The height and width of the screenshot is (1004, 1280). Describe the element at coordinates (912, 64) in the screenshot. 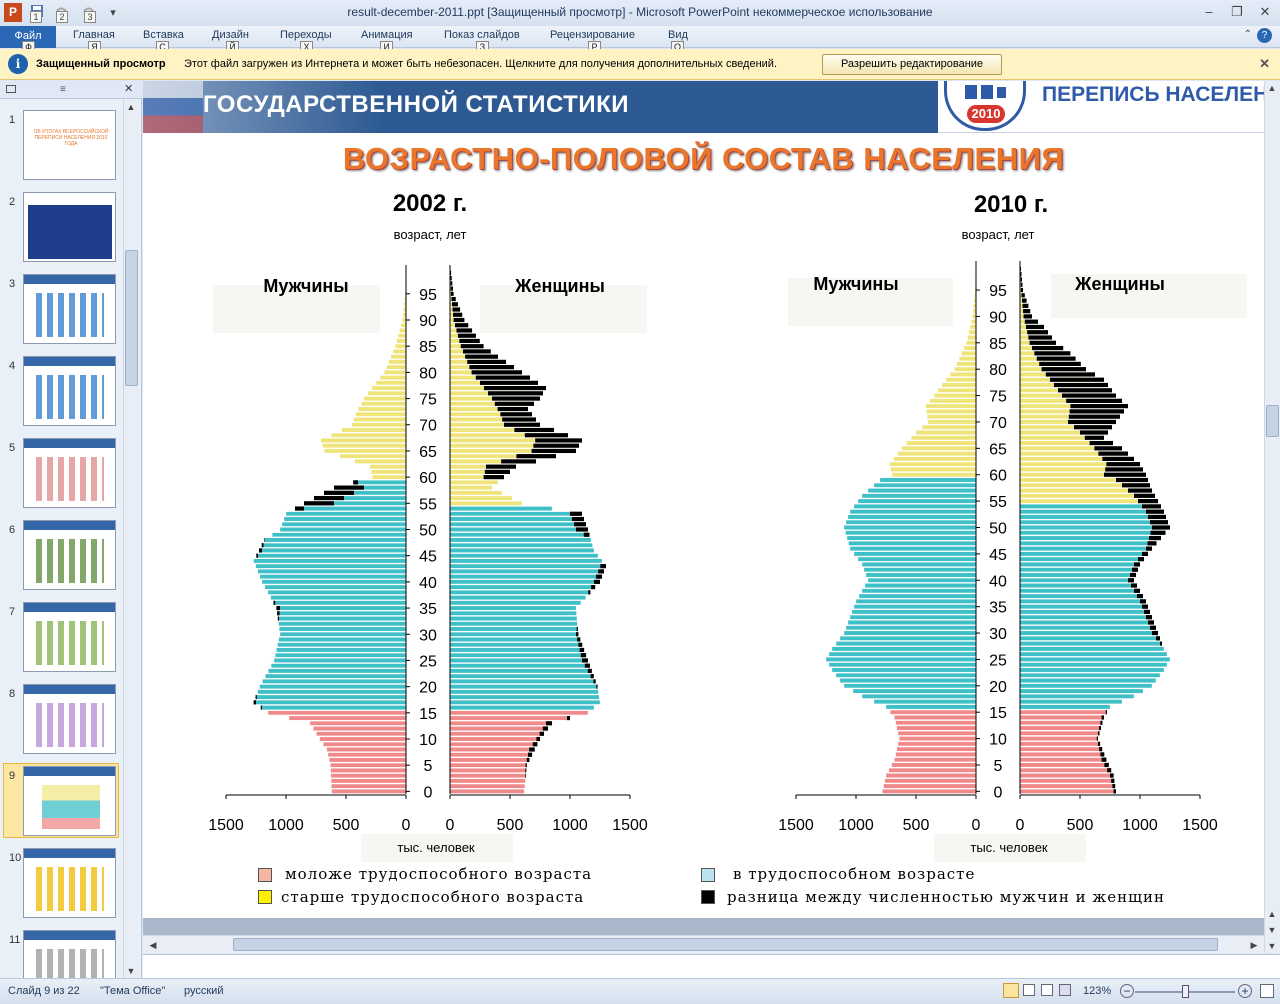

I see `enable-editing-button: Разрешить редактирование` at that location.